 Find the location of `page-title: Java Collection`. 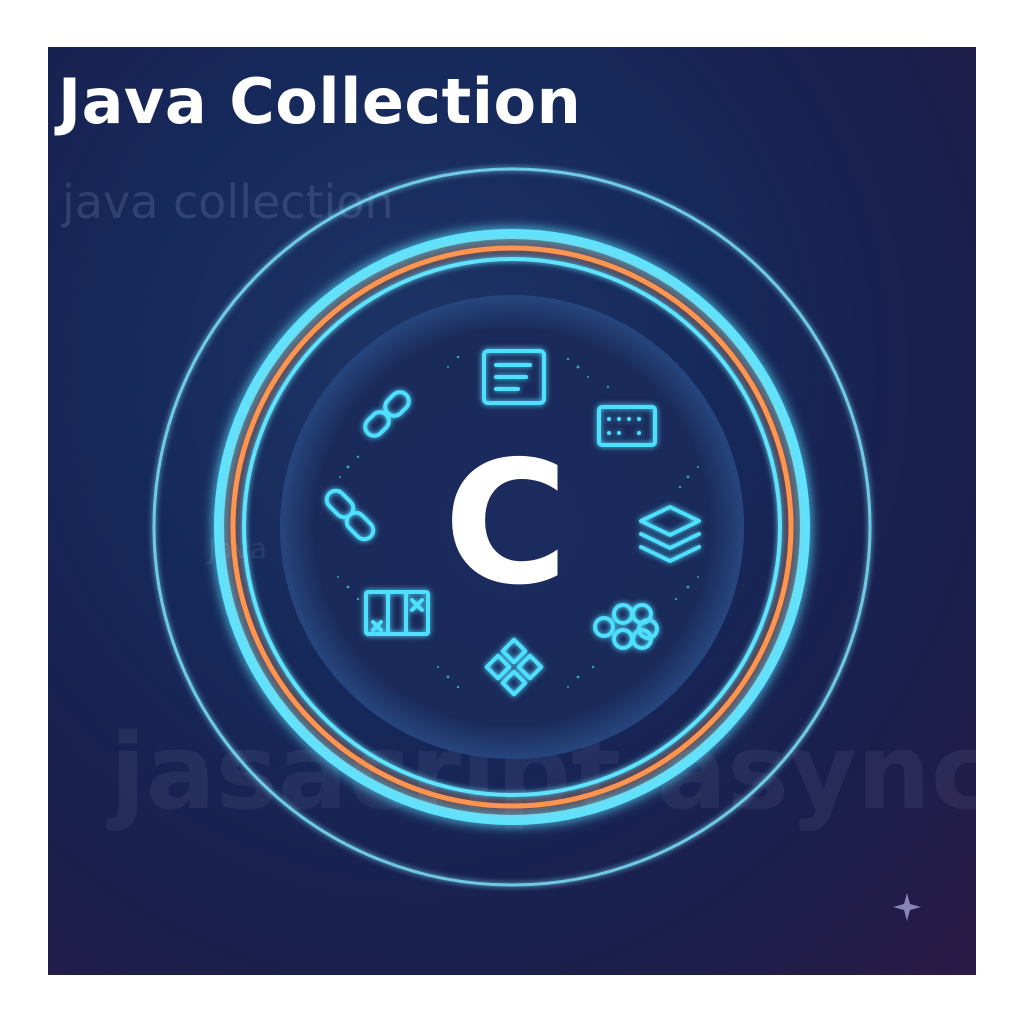

page-title: Java Collection is located at coordinates (320, 101).